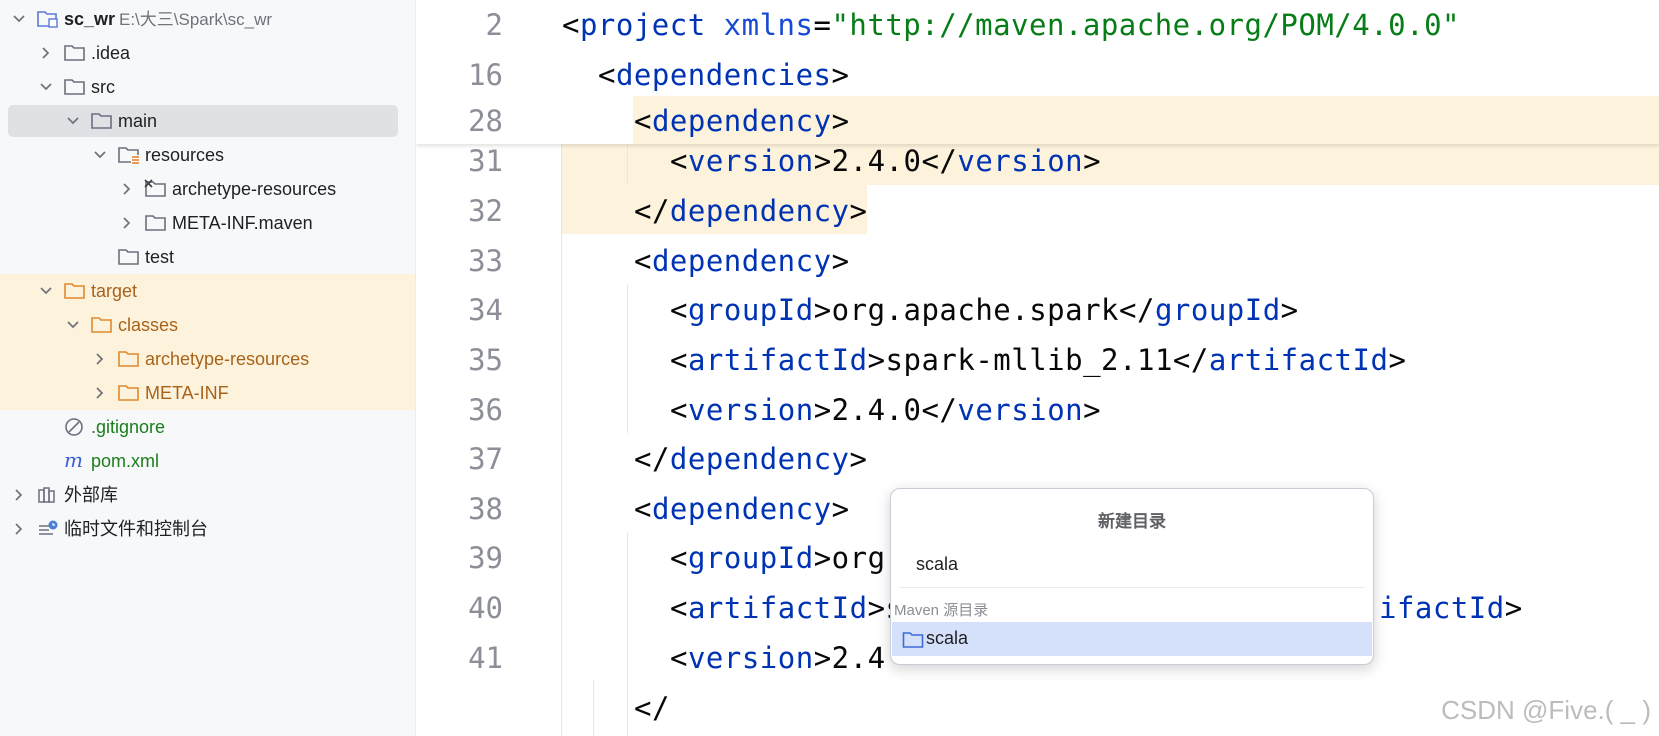 Image resolution: width=1659 pixels, height=736 pixels. Describe the element at coordinates (1037, 310) in the screenshot. I see `code-line: 34 <groupId>org.apache.spark</groupId>` at that location.